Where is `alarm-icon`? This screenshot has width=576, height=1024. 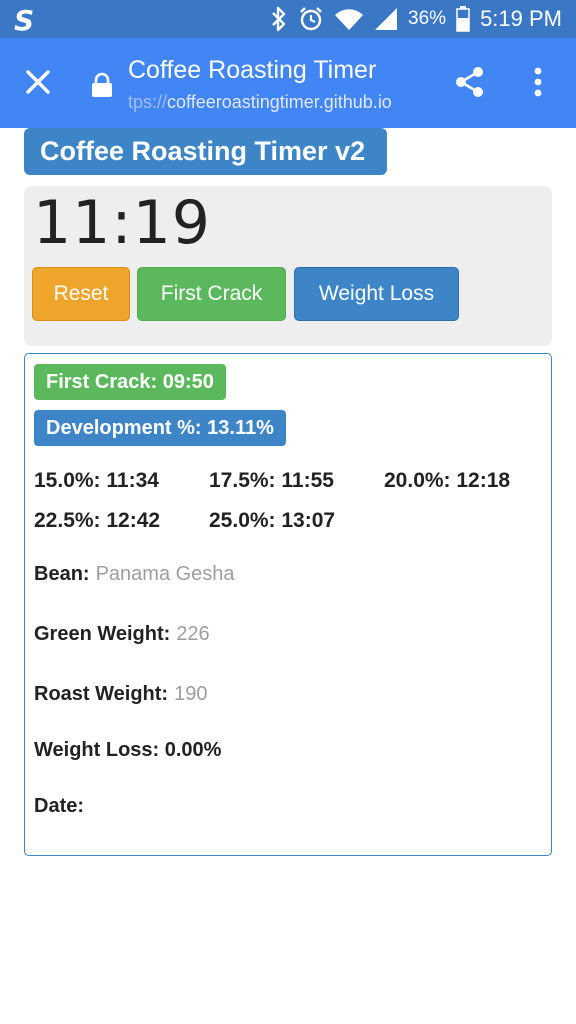 alarm-icon is located at coordinates (311, 19).